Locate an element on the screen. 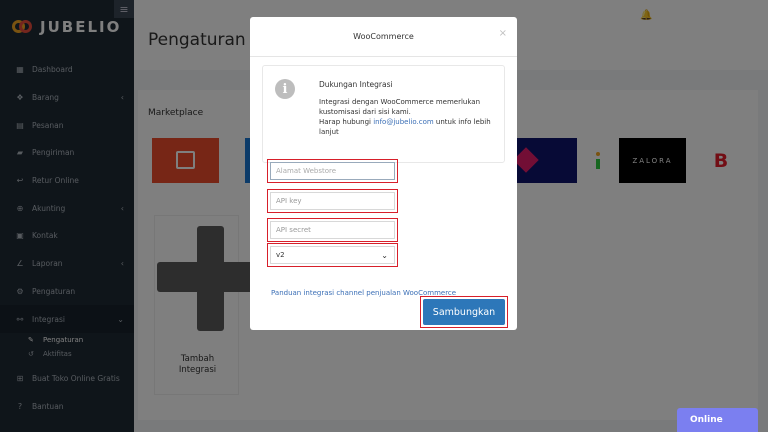  api-secret-field-wrap: API secret is located at coordinates (332, 230).